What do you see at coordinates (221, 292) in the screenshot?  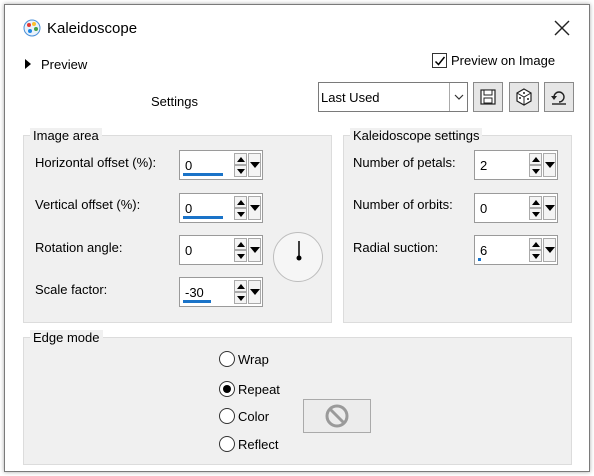 I see `scale-factor-stepper: -30` at bounding box center [221, 292].